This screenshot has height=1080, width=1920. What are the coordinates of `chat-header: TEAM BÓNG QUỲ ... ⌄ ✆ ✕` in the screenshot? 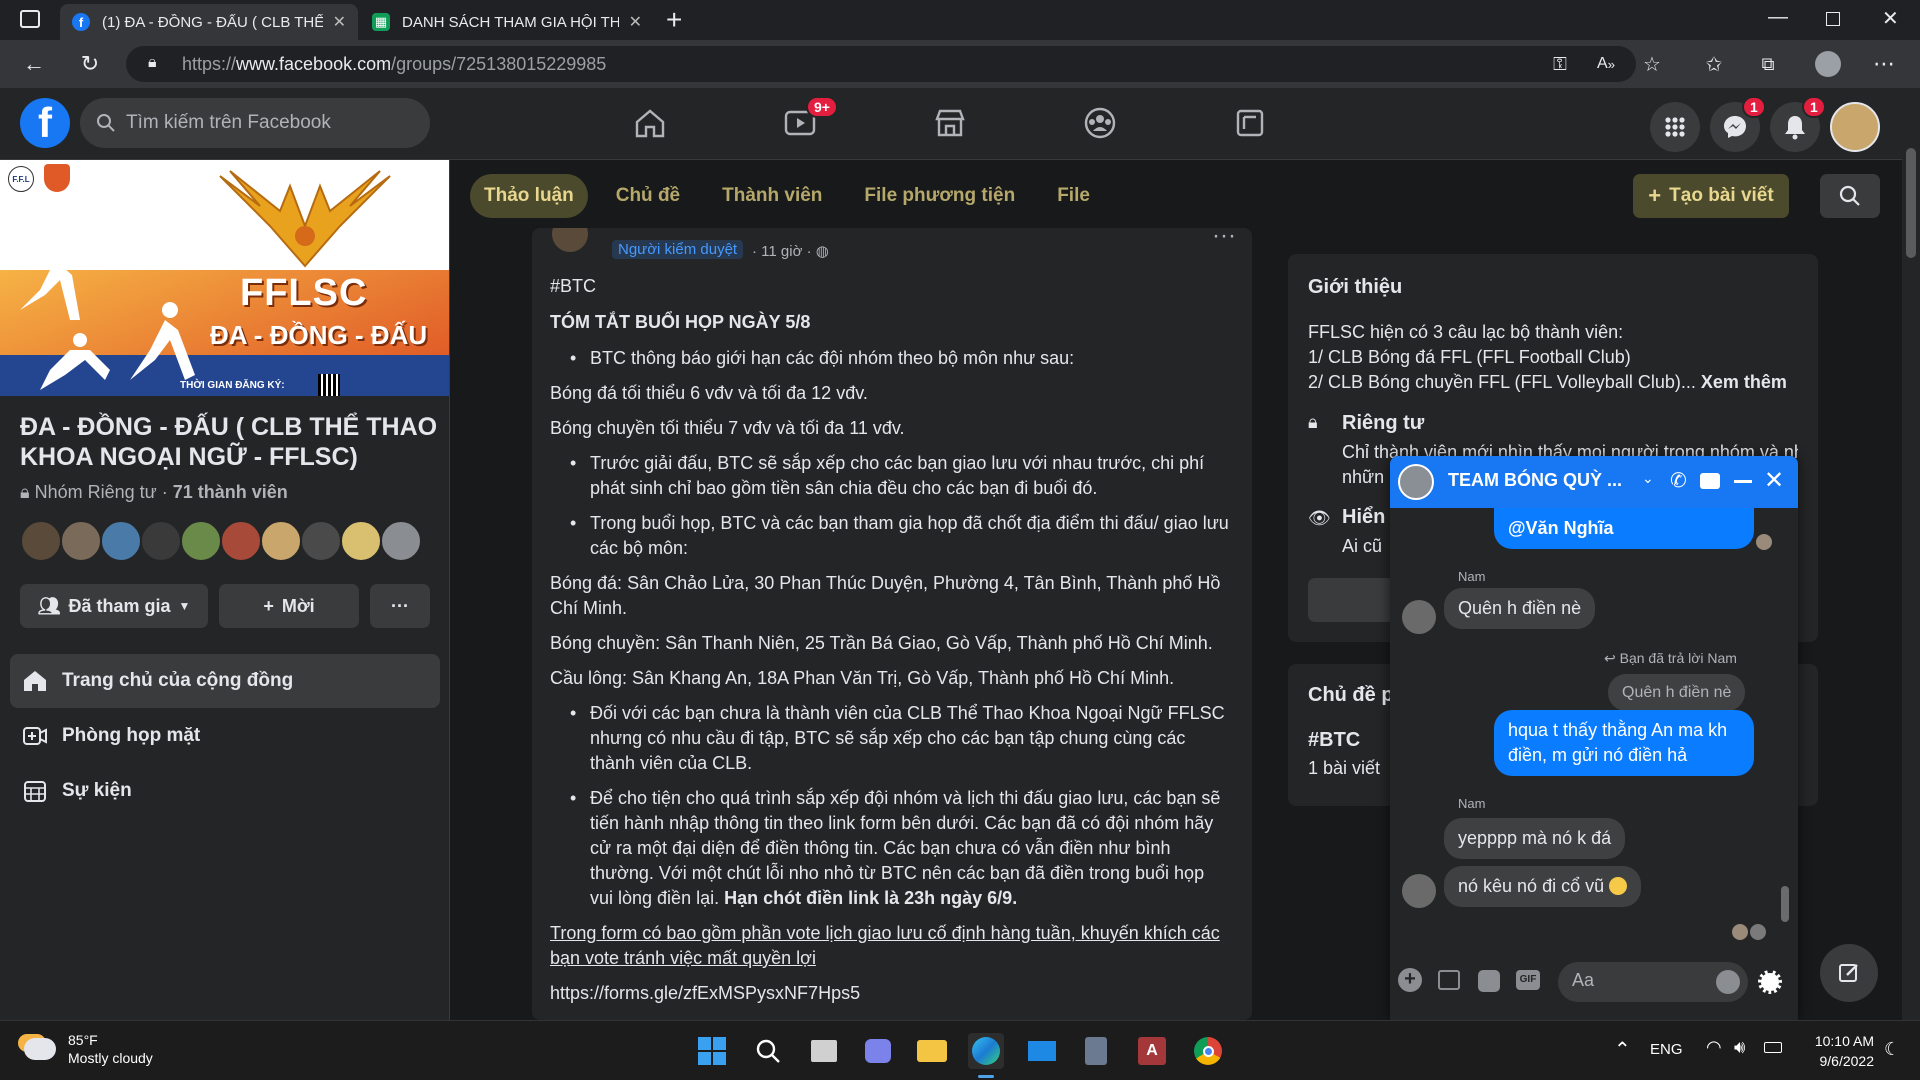 It's located at (1594, 482).